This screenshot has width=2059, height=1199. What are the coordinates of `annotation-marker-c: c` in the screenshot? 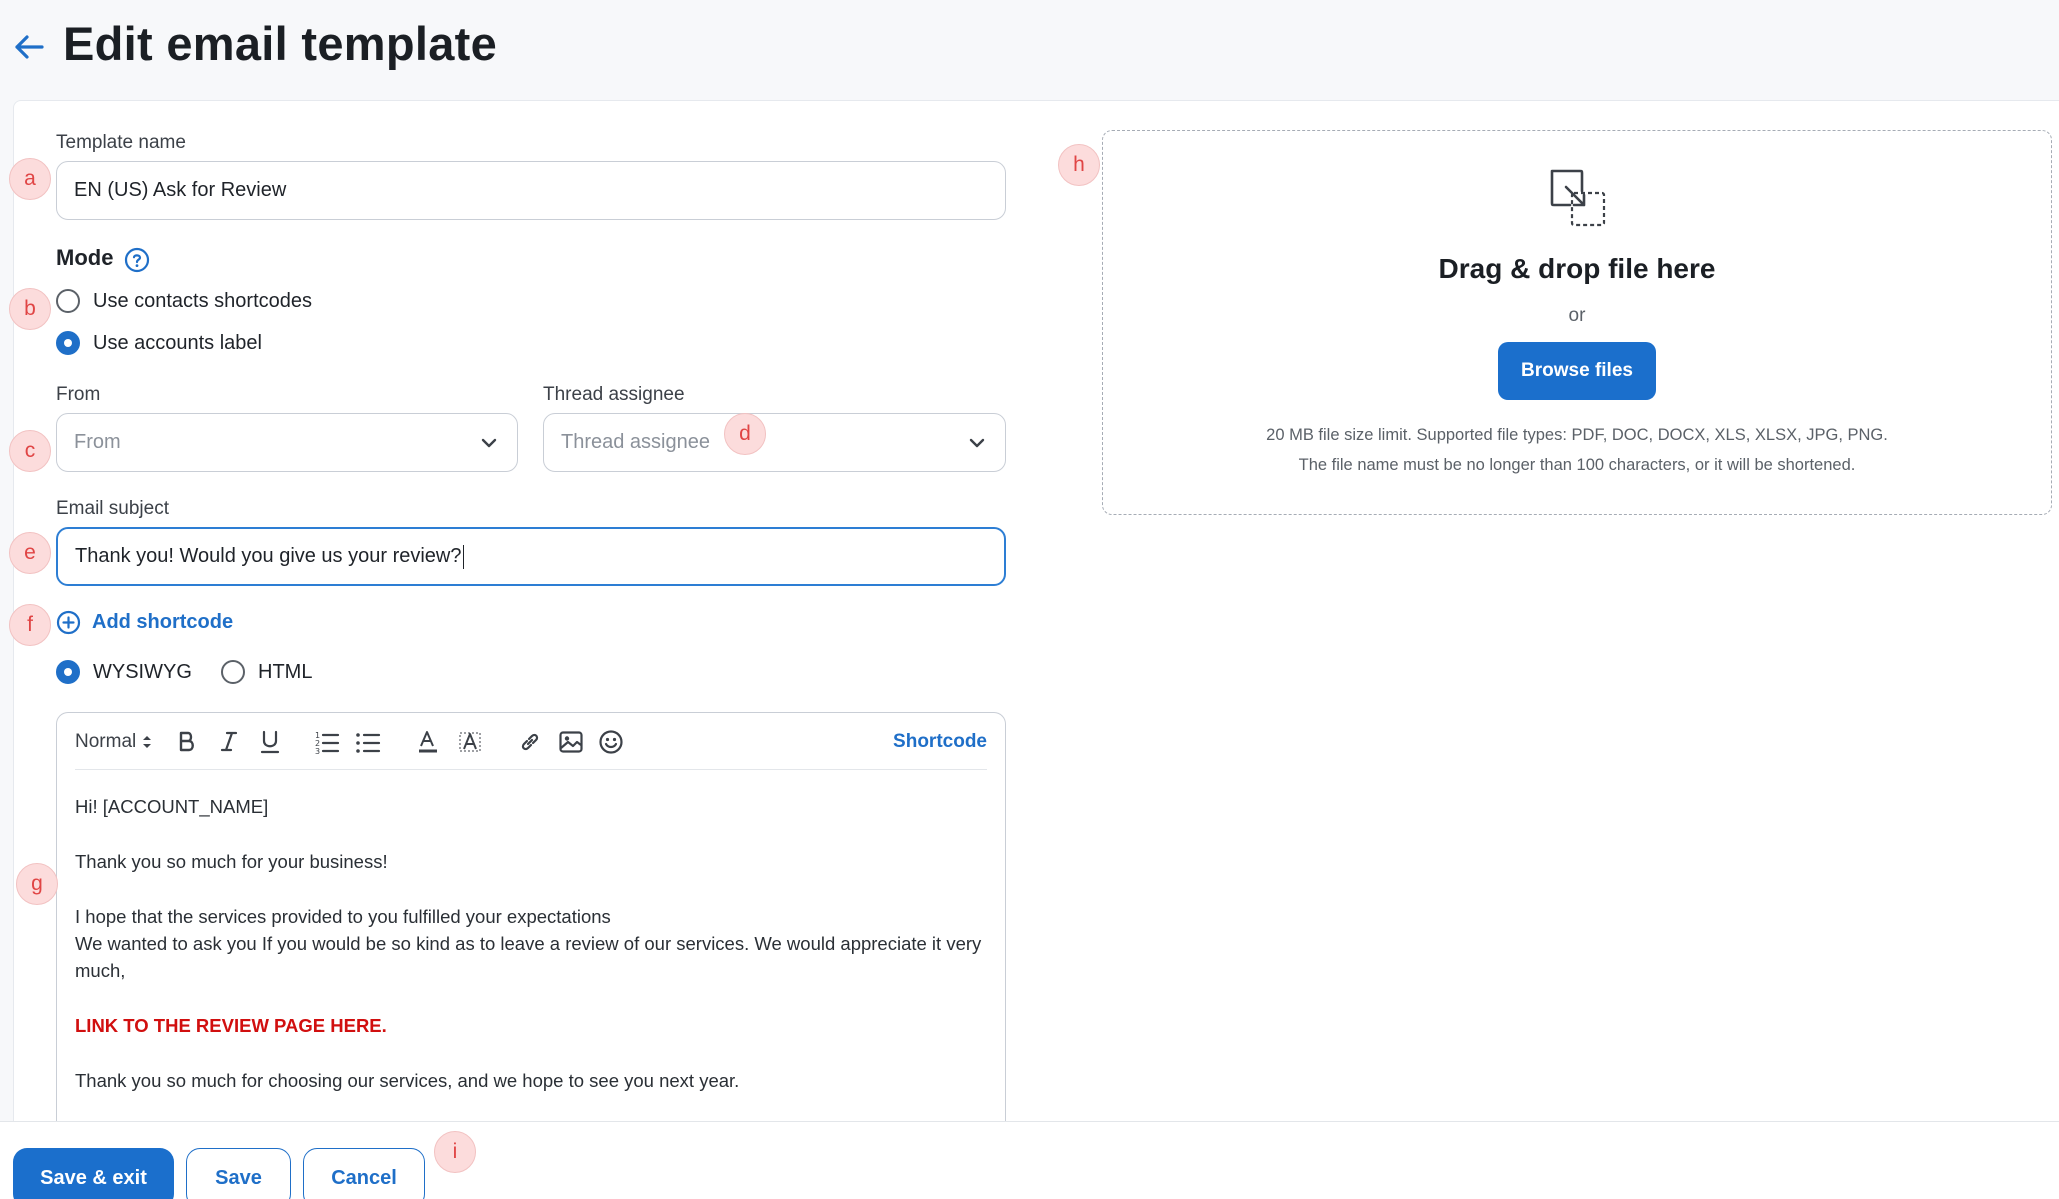 It's located at (30, 451).